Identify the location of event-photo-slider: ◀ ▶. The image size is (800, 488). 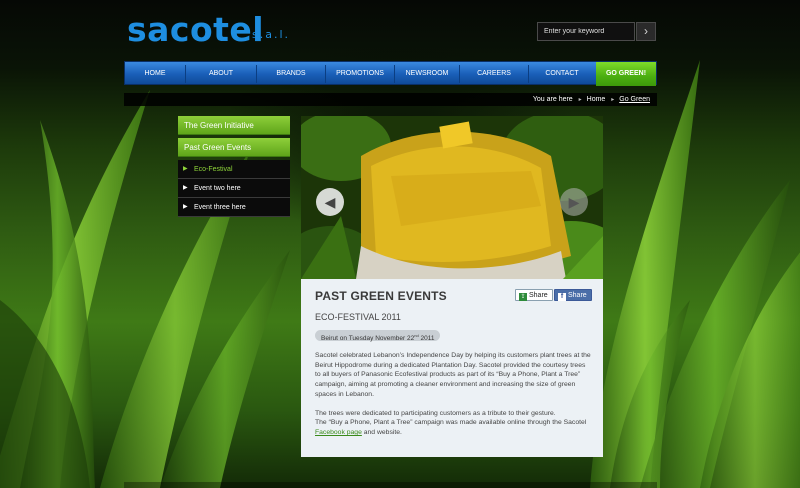
(452, 197).